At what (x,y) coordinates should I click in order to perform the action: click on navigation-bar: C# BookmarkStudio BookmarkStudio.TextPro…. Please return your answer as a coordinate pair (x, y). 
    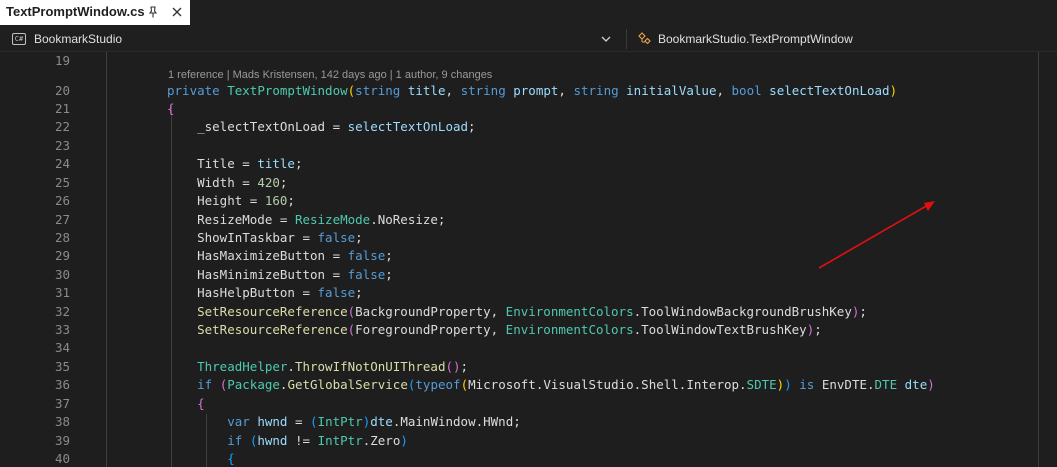
    Looking at the image, I should click on (528, 39).